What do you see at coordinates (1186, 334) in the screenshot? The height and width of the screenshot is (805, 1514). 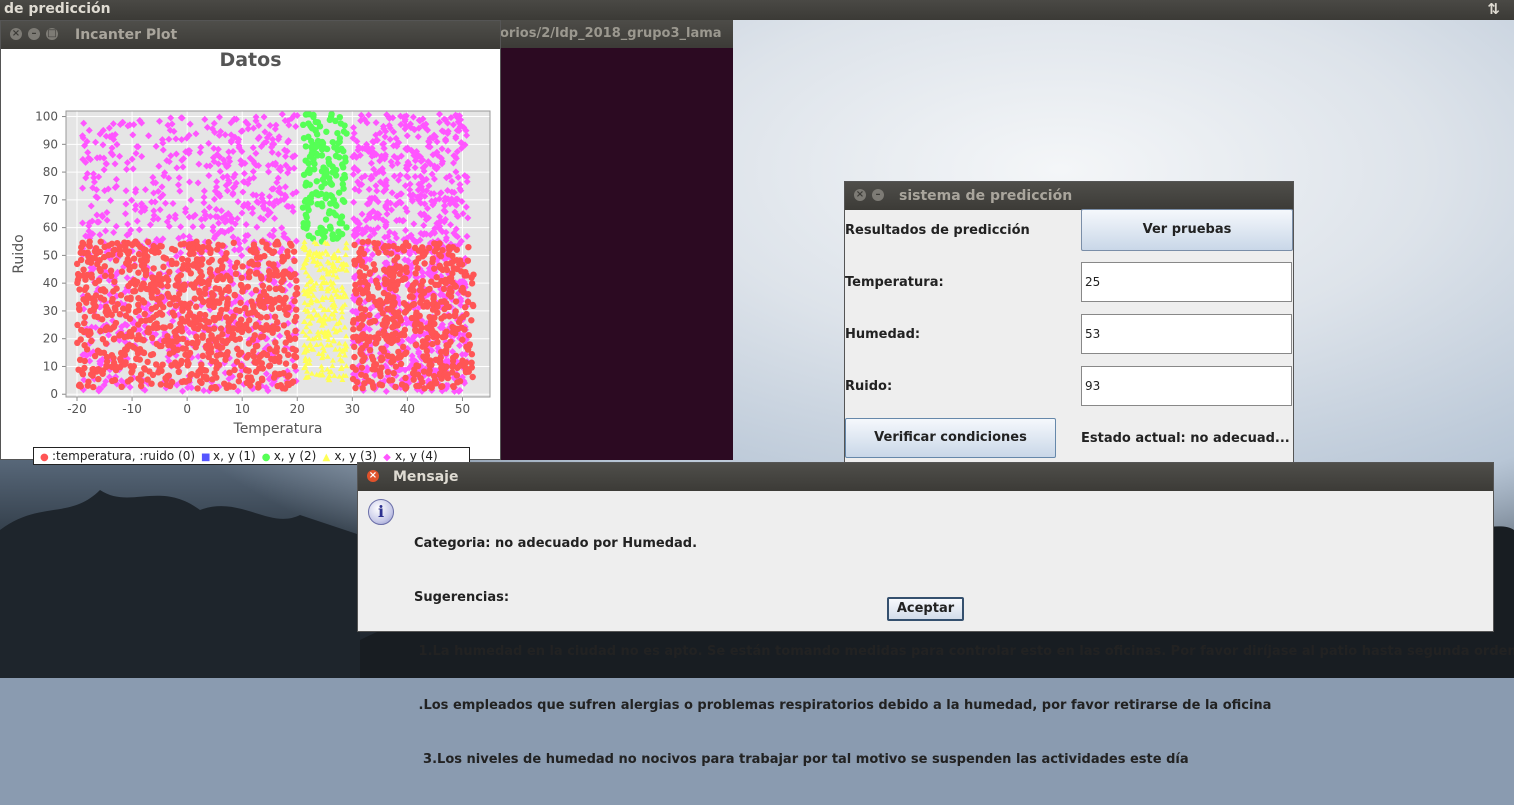 I see `humedad-input: 53` at bounding box center [1186, 334].